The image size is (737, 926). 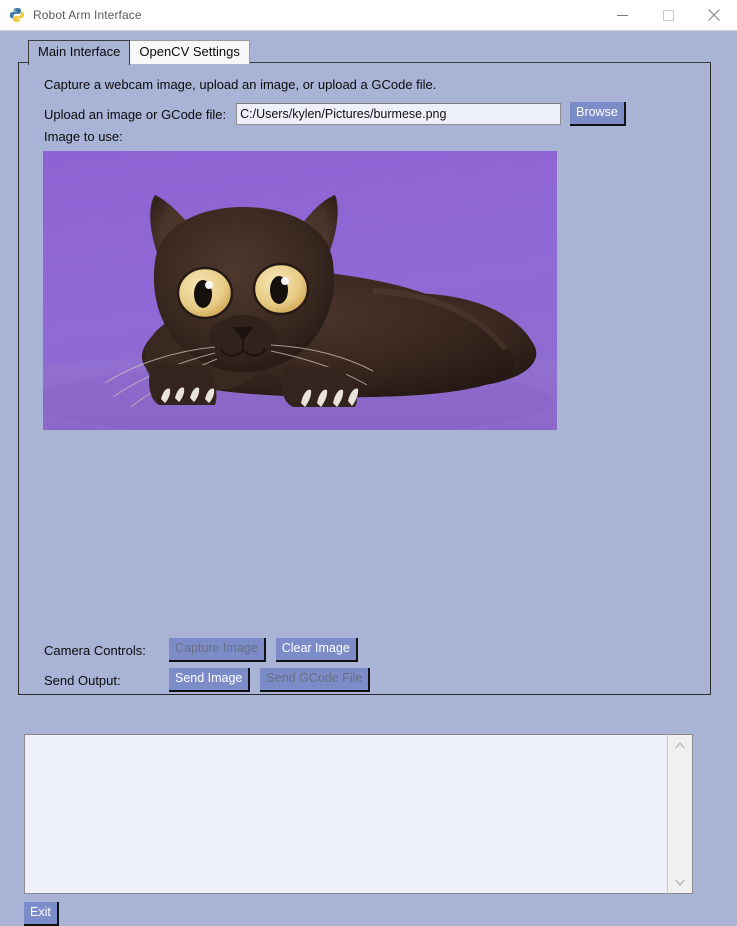 I want to click on send-gcode-file-button: Send GCode File, so click(x=315, y=680).